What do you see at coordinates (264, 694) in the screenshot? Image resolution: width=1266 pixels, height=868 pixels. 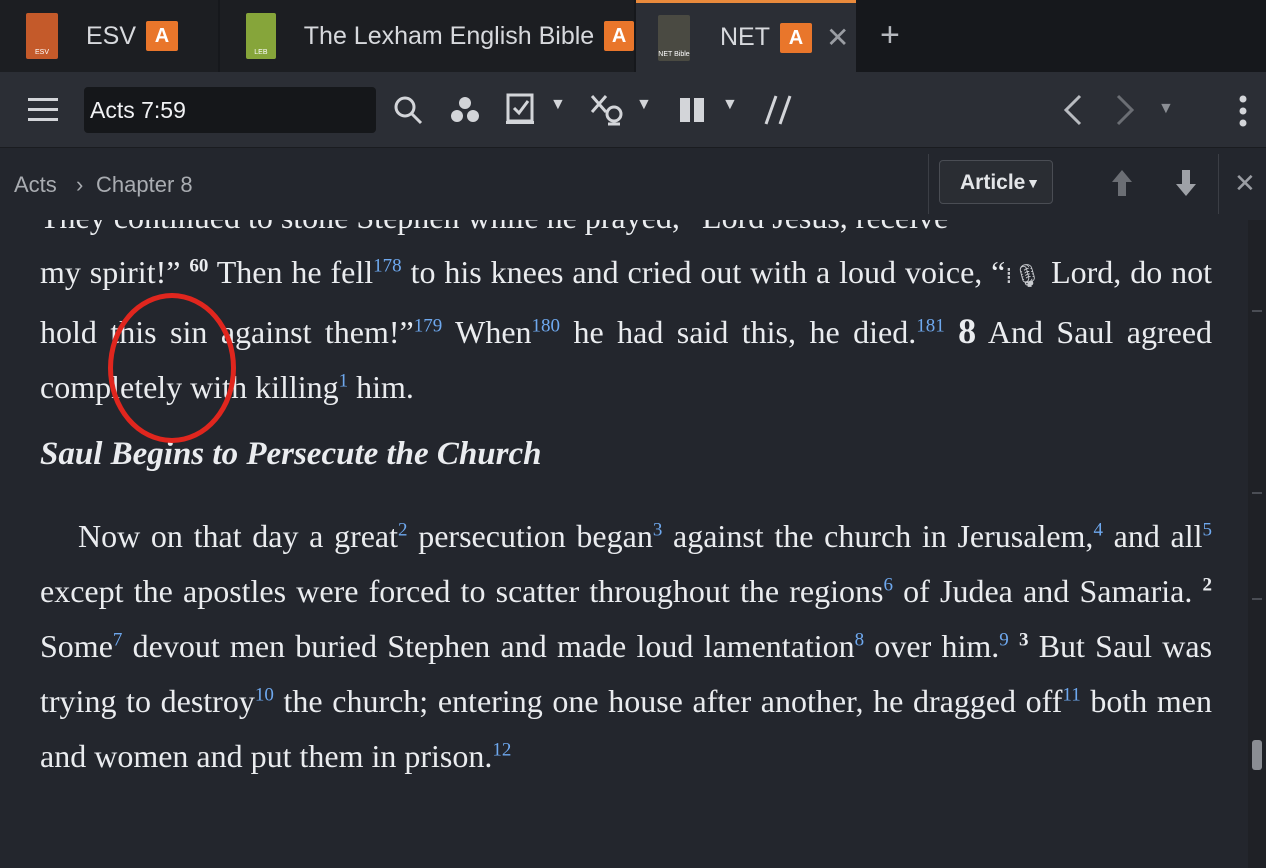 I see `footnote-marker: 10` at bounding box center [264, 694].